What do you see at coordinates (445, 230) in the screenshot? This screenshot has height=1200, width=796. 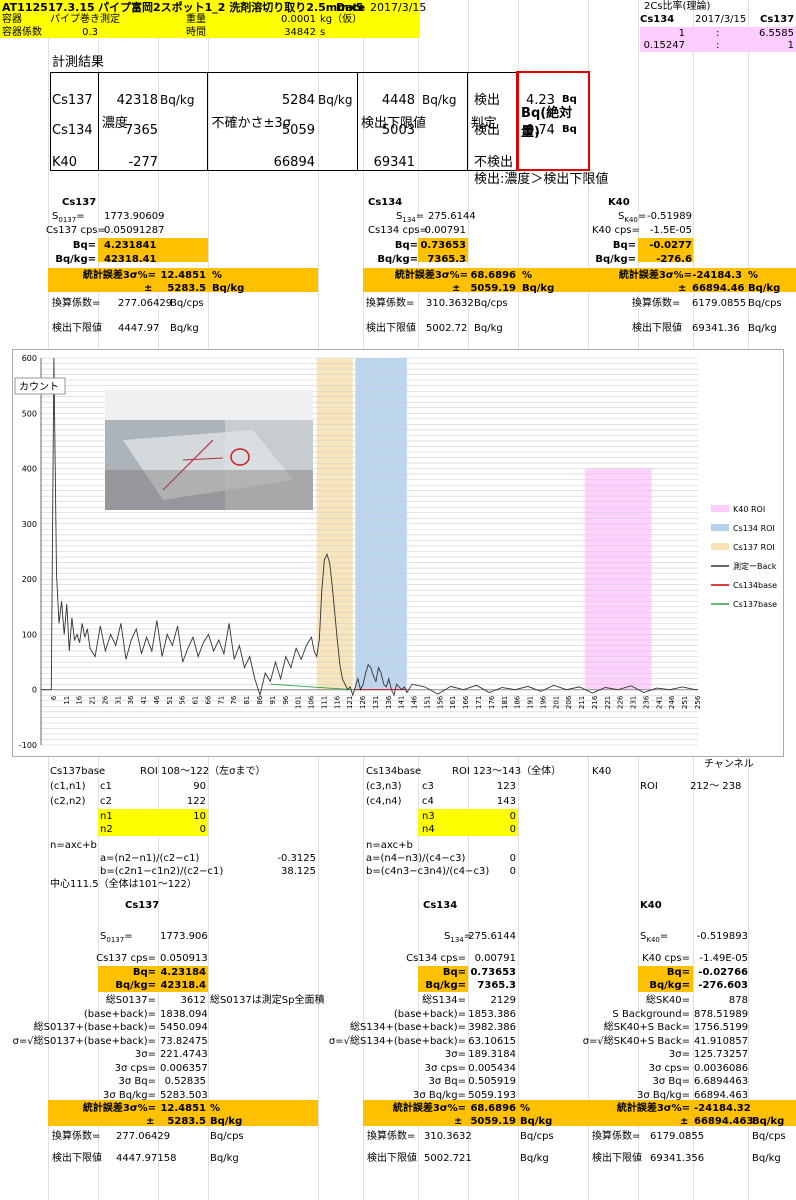 I see `cps-value: 0.00791` at bounding box center [445, 230].